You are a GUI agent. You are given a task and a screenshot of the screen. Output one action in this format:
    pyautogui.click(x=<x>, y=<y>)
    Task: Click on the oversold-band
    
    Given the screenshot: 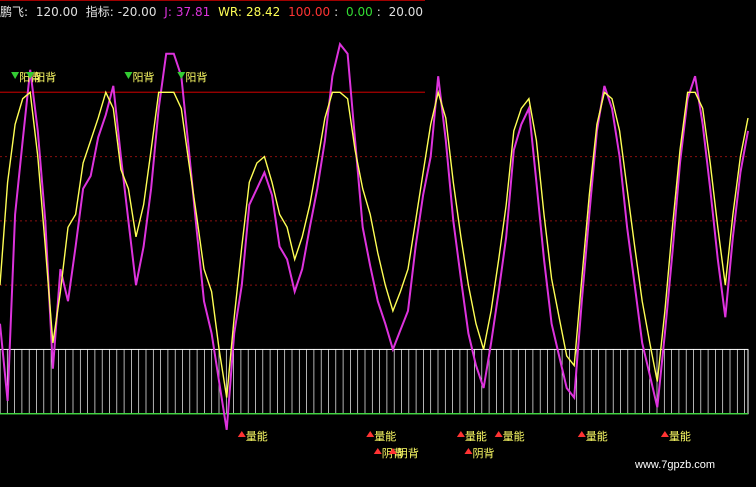 What is the action you would take?
    pyautogui.click(x=374, y=381)
    